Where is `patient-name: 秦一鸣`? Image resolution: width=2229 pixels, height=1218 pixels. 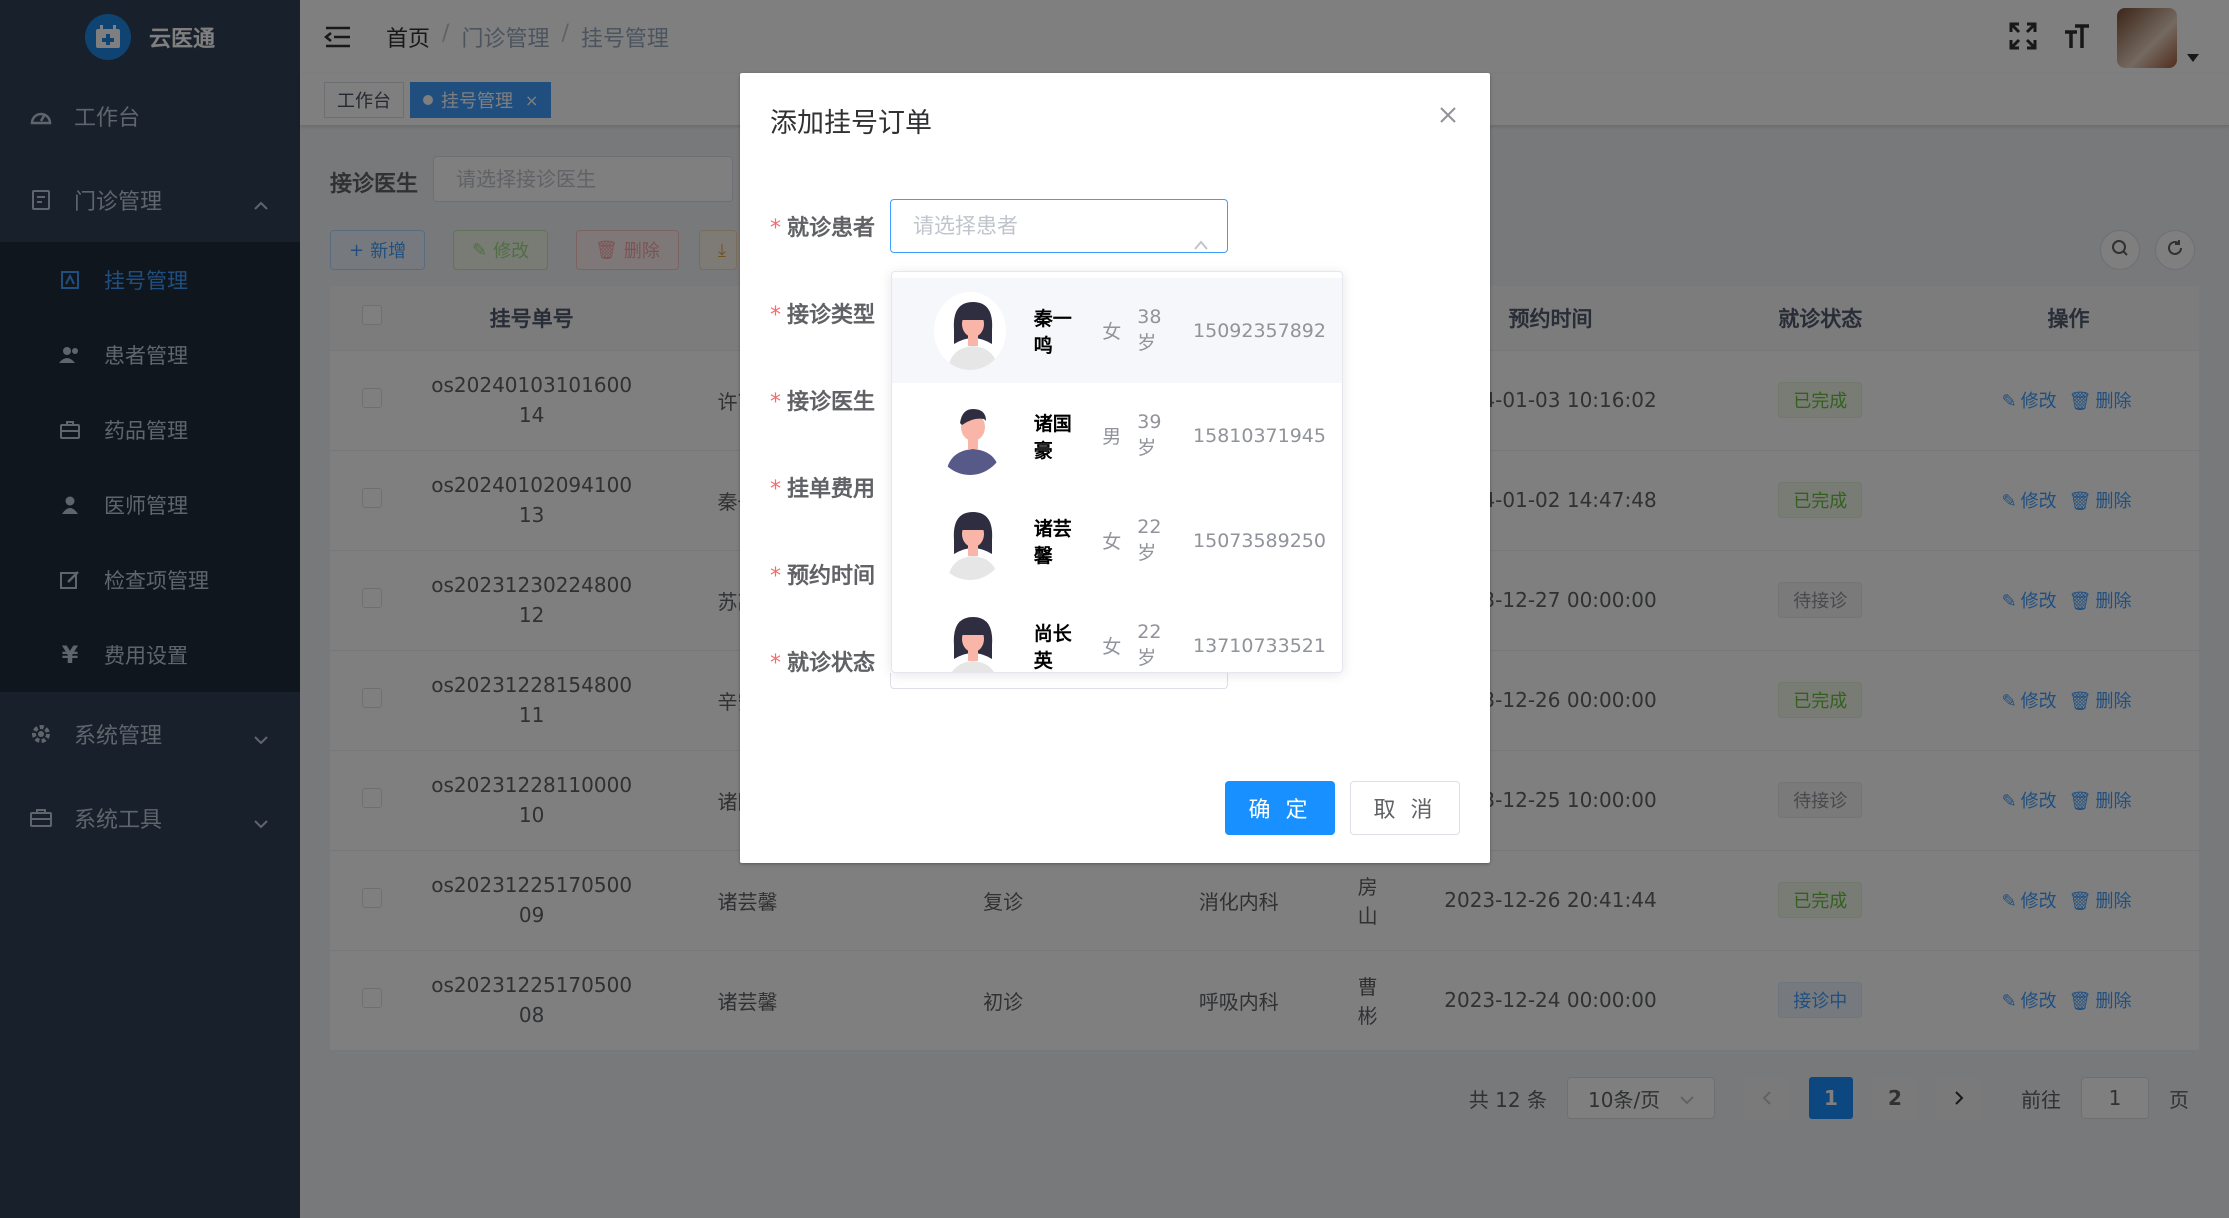 patient-name: 秦一鸣 is located at coordinates (1052, 332).